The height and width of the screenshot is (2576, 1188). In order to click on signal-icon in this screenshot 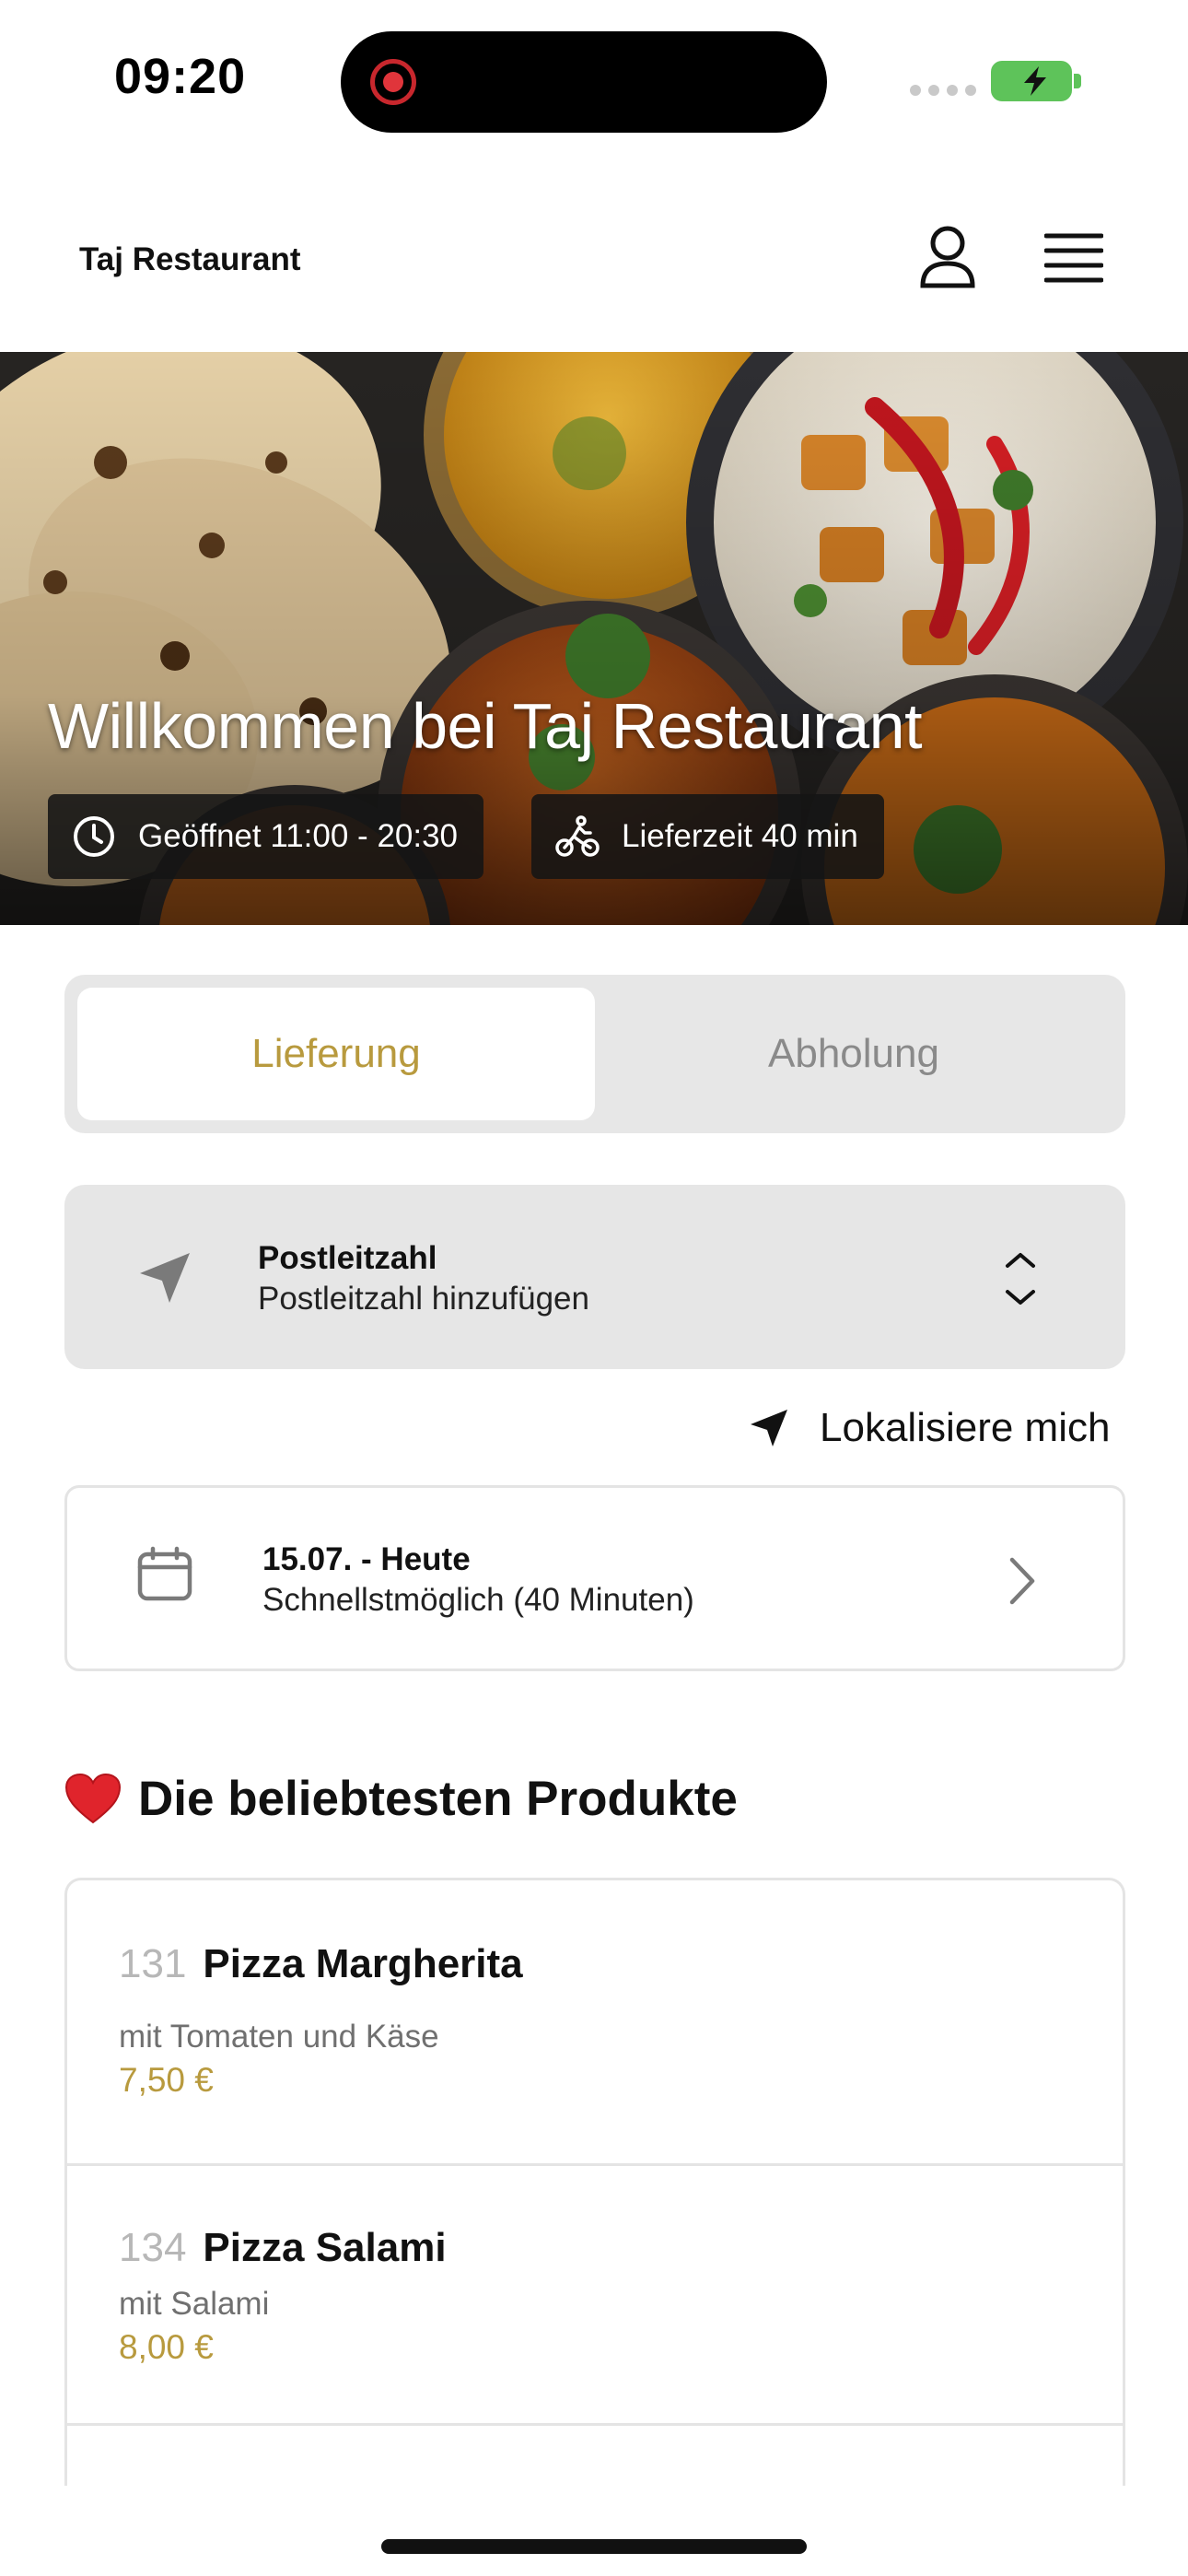, I will do `click(943, 90)`.